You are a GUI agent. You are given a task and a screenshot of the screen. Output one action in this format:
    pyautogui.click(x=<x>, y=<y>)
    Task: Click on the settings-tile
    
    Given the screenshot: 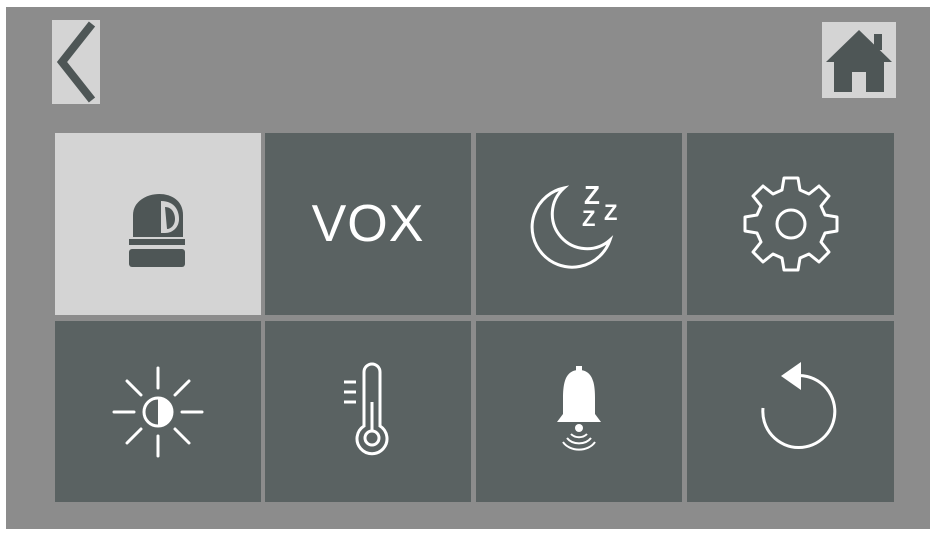 What is the action you would take?
    pyautogui.click(x=790, y=224)
    